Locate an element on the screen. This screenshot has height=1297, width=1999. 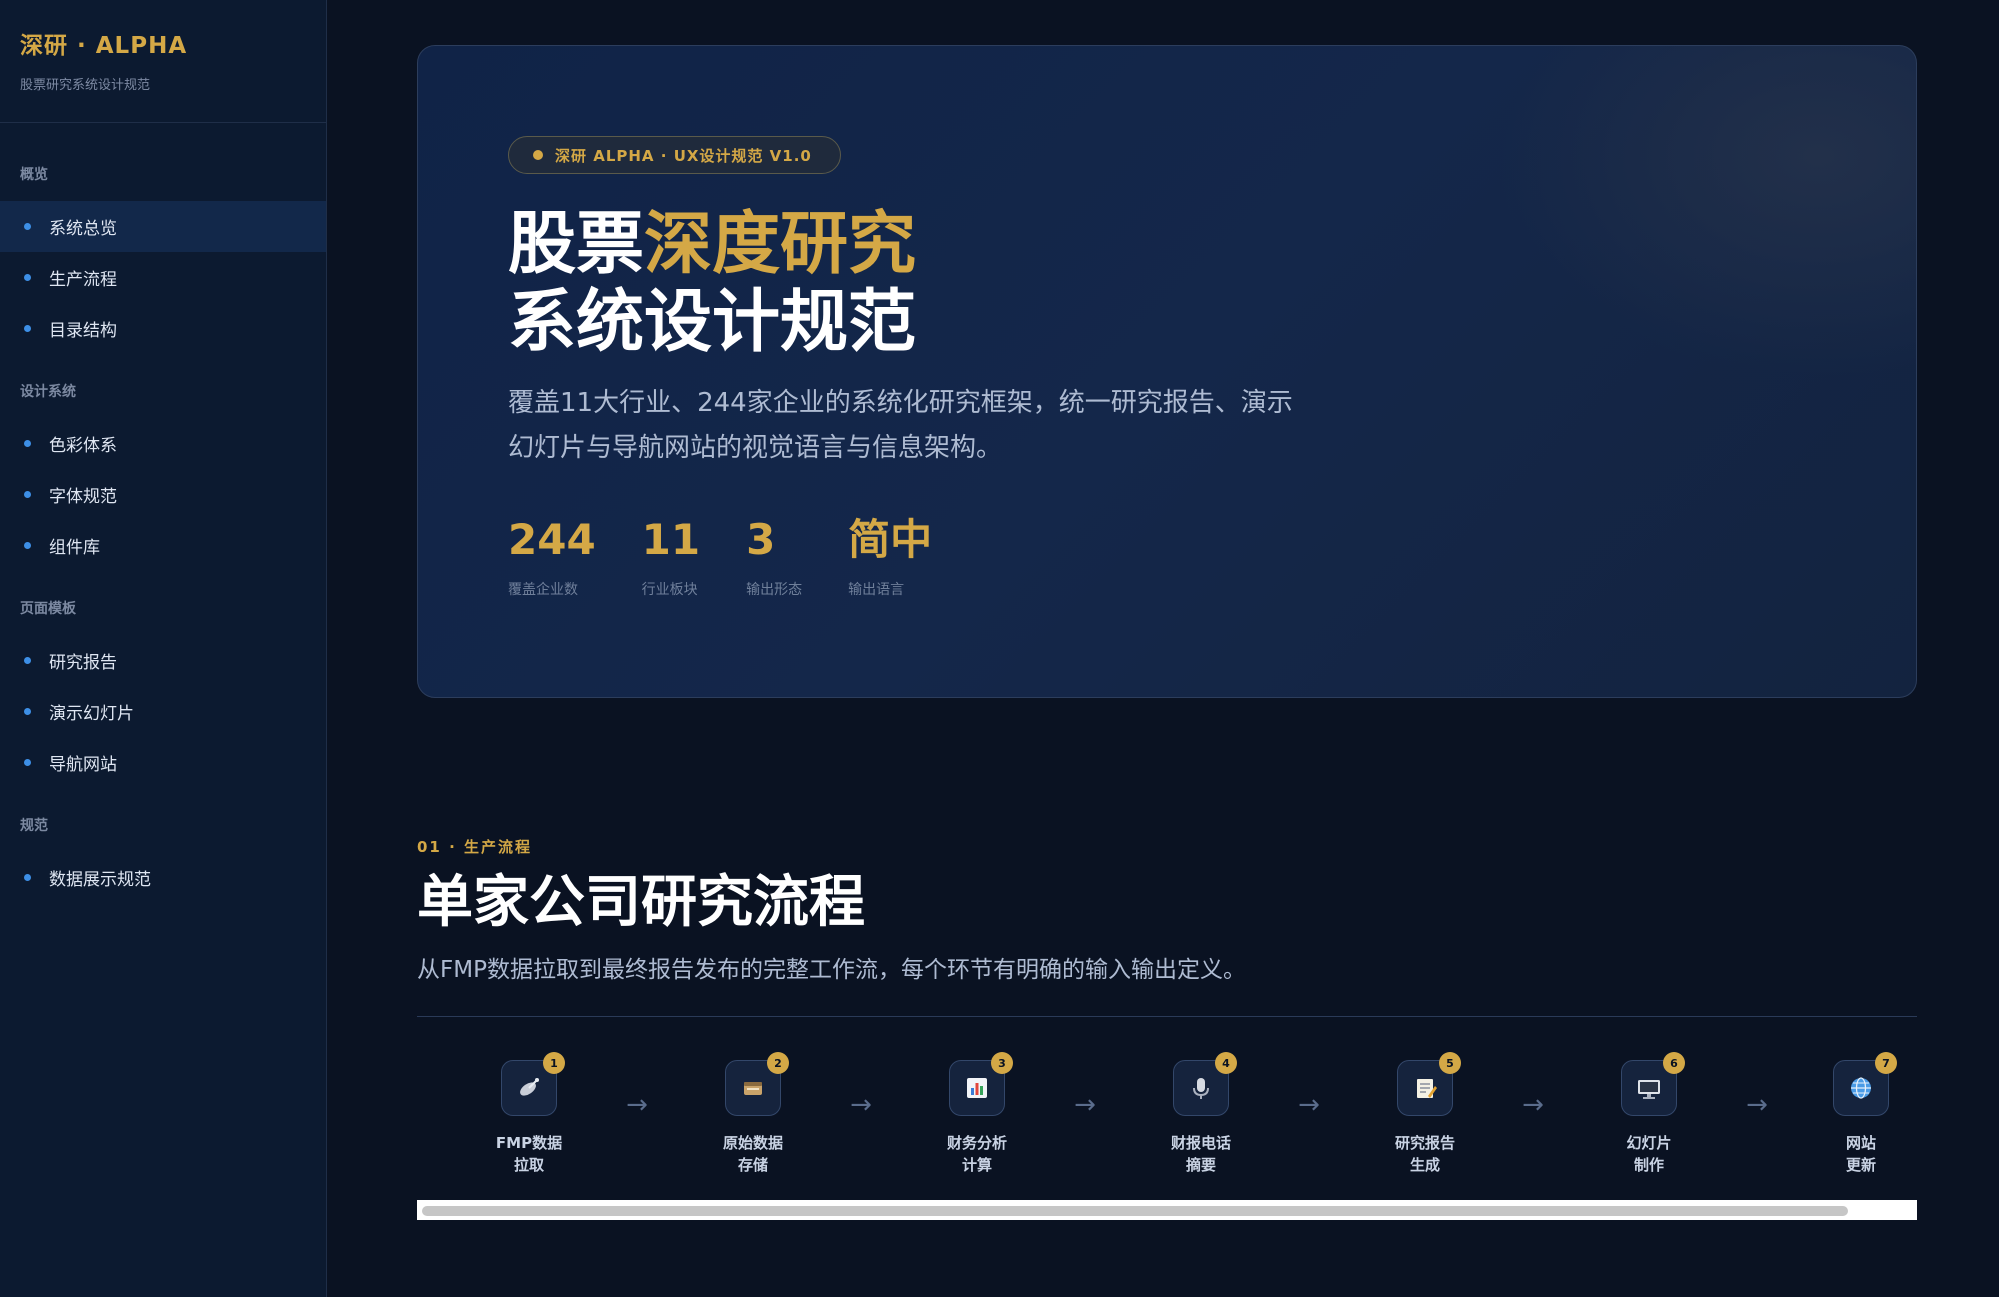
sidebar-item-nav-site: 导航网站 is located at coordinates (163, 762).